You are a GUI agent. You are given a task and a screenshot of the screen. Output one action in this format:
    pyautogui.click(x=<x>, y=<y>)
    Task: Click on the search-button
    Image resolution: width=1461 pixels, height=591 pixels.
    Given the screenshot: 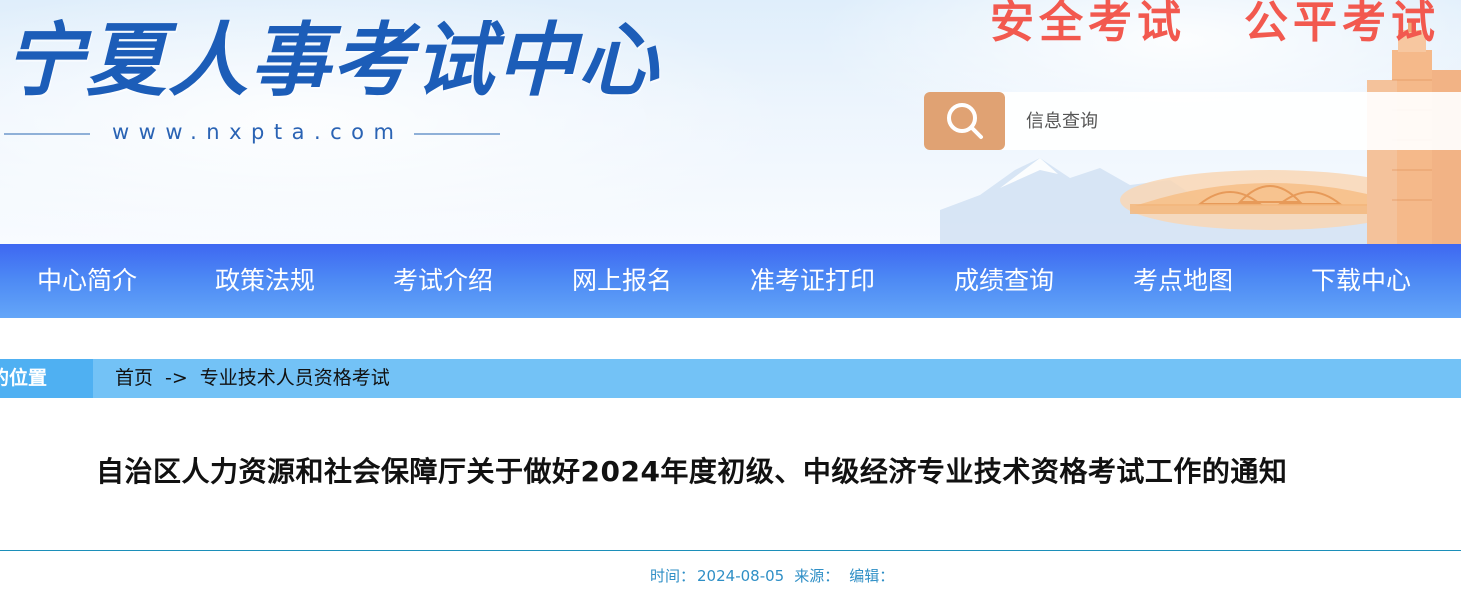 What is the action you would take?
    pyautogui.click(x=964, y=121)
    